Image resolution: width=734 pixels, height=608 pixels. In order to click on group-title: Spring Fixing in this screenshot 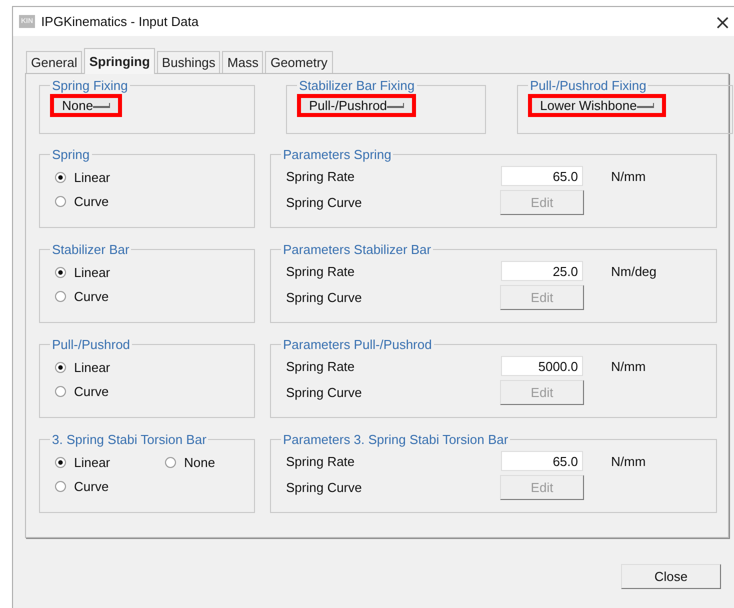, I will do `click(90, 85)`.